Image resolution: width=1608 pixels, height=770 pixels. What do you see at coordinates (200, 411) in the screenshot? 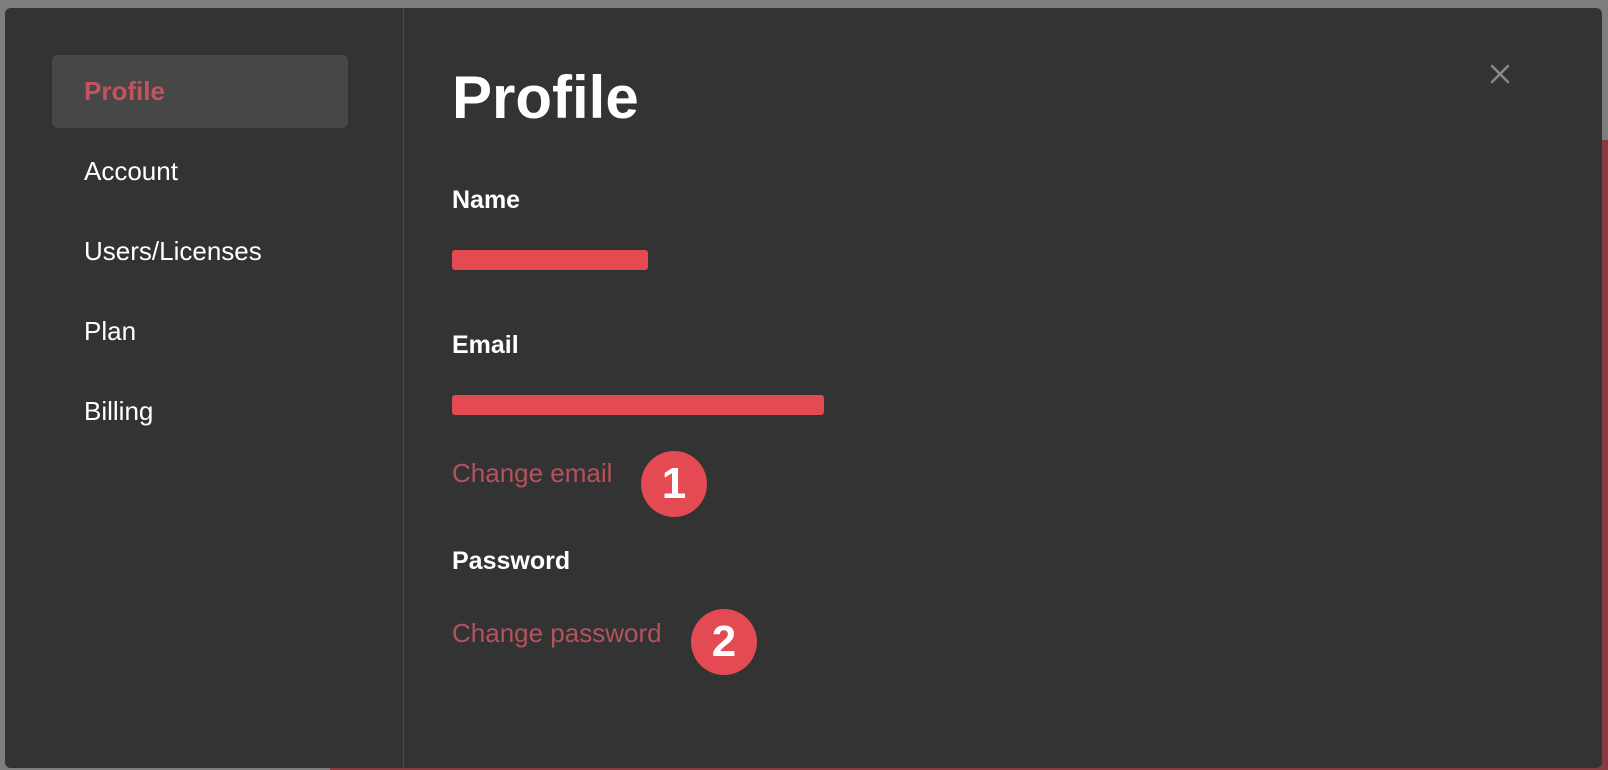
I see `sidebar-item-billing: Billing` at bounding box center [200, 411].